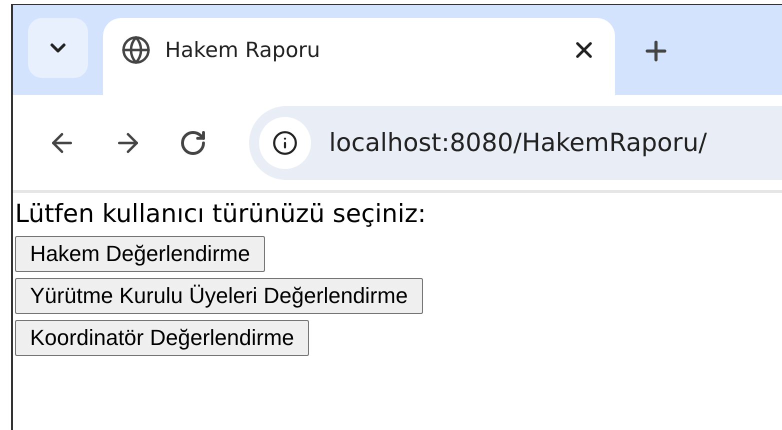 The height and width of the screenshot is (430, 782). I want to click on tab-title: Hakem Raporu, so click(243, 50).